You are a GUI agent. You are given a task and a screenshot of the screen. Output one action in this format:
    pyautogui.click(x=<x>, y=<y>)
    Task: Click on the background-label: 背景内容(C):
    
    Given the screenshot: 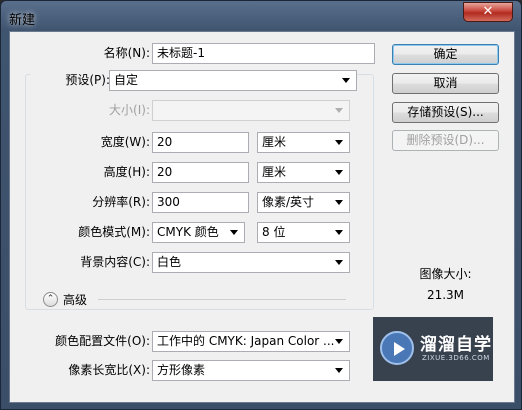 What is the action you would take?
    pyautogui.click(x=115, y=262)
    